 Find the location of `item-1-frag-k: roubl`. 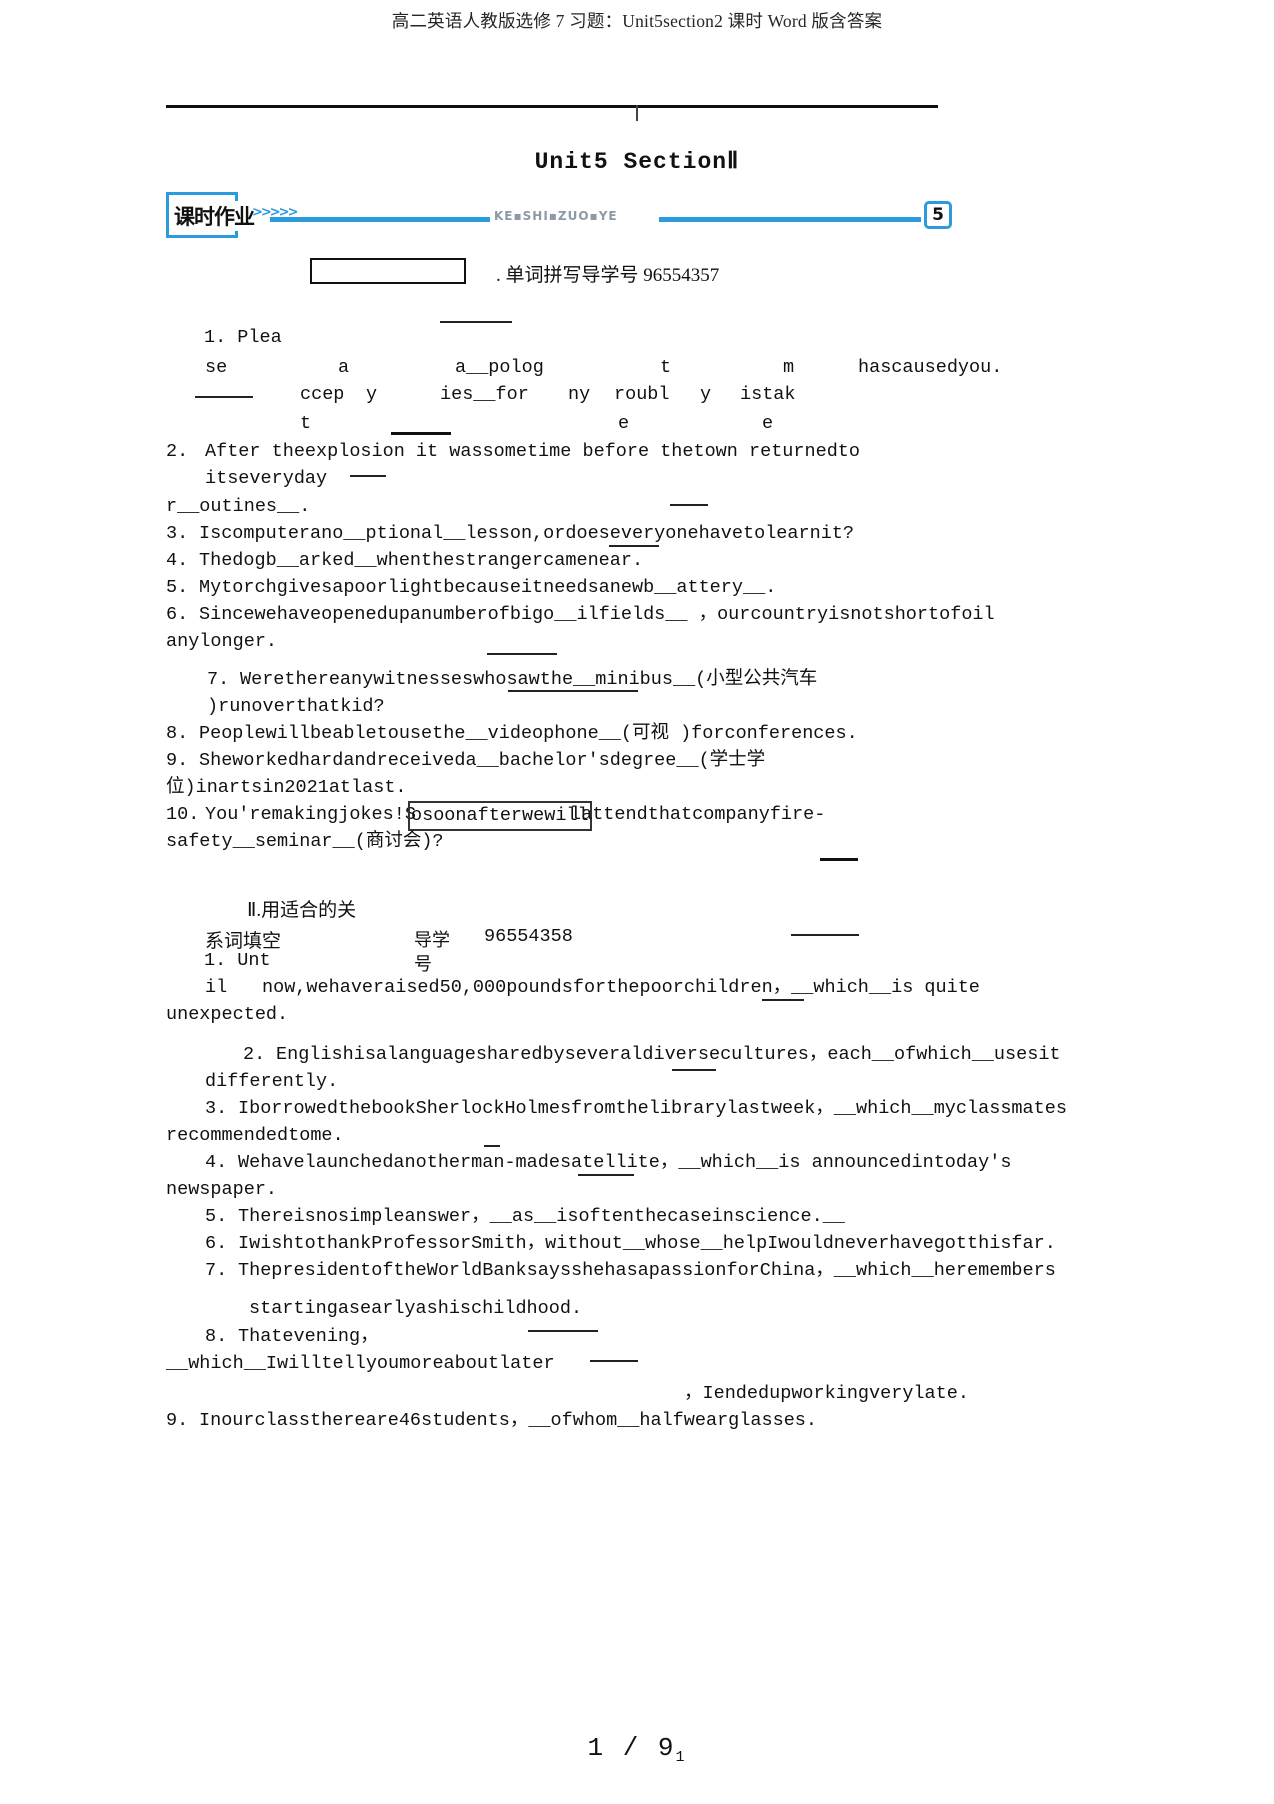

item-1-frag-k: roubl is located at coordinates (642, 394).